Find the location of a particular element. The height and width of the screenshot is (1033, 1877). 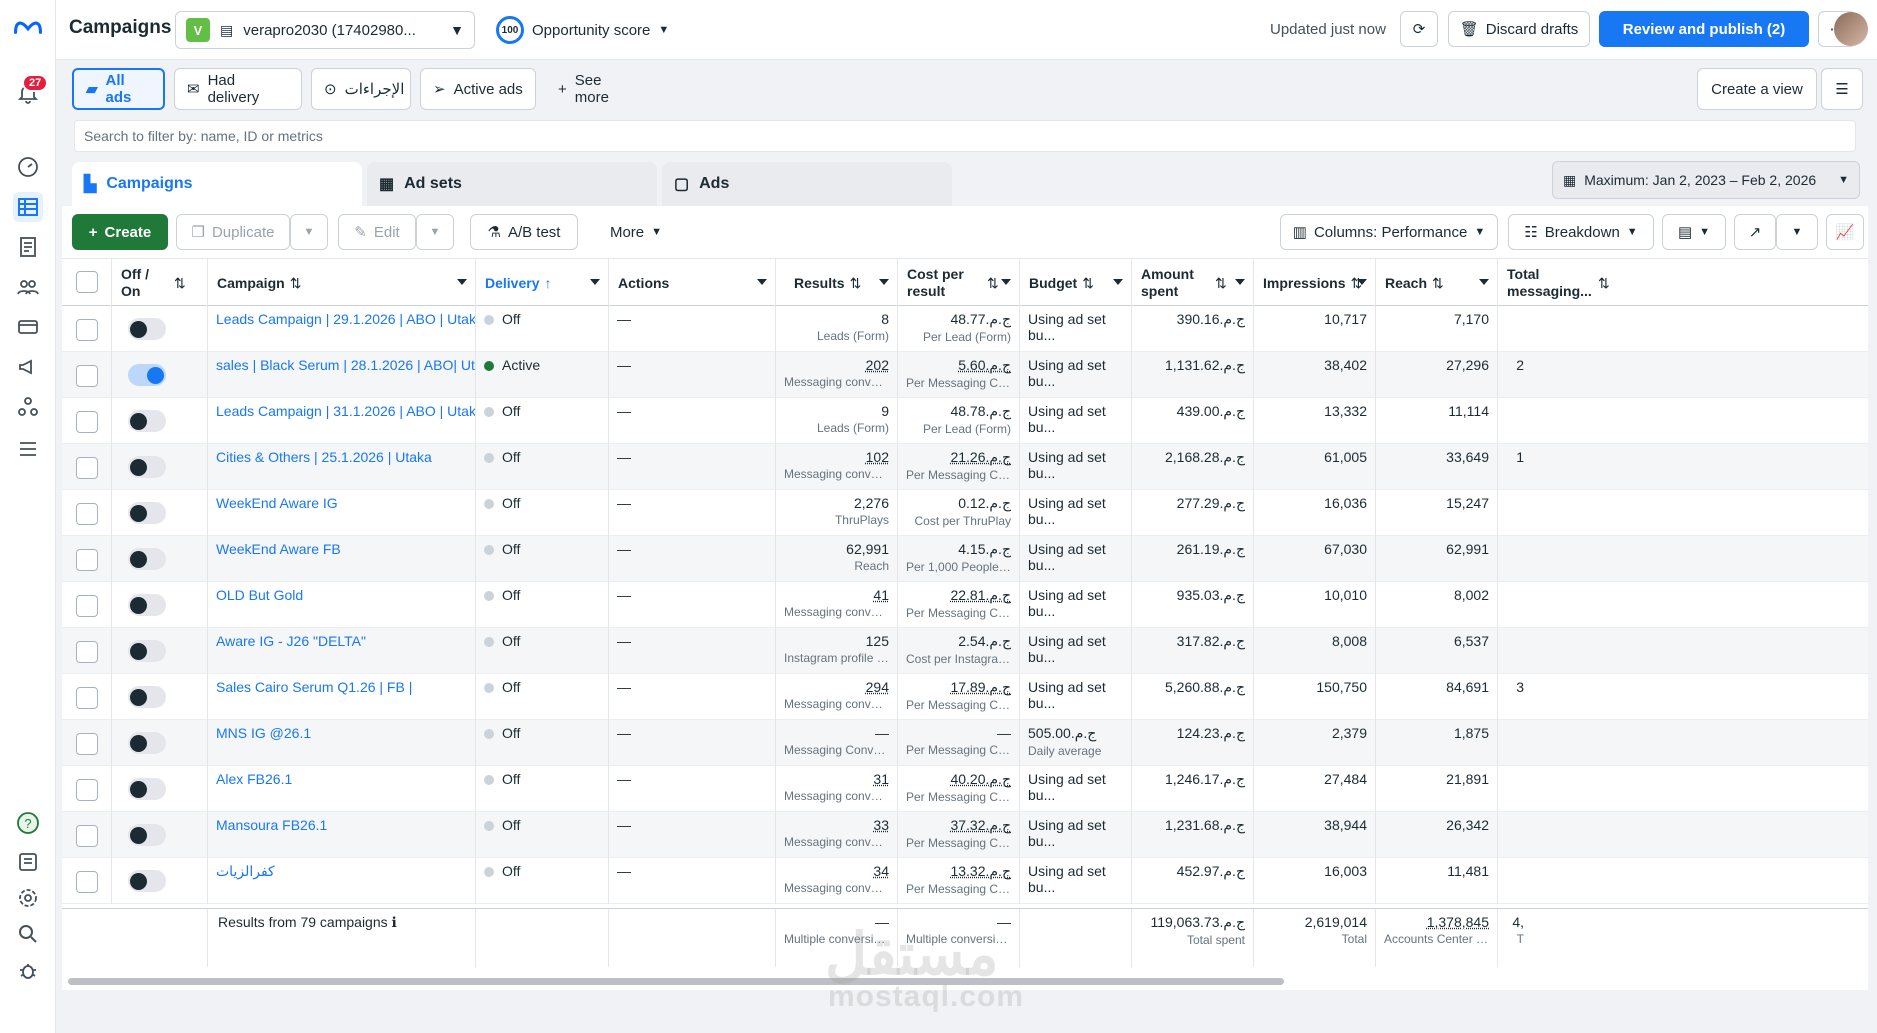

campaign-name-link: Alex FB26.1 is located at coordinates (254, 779).